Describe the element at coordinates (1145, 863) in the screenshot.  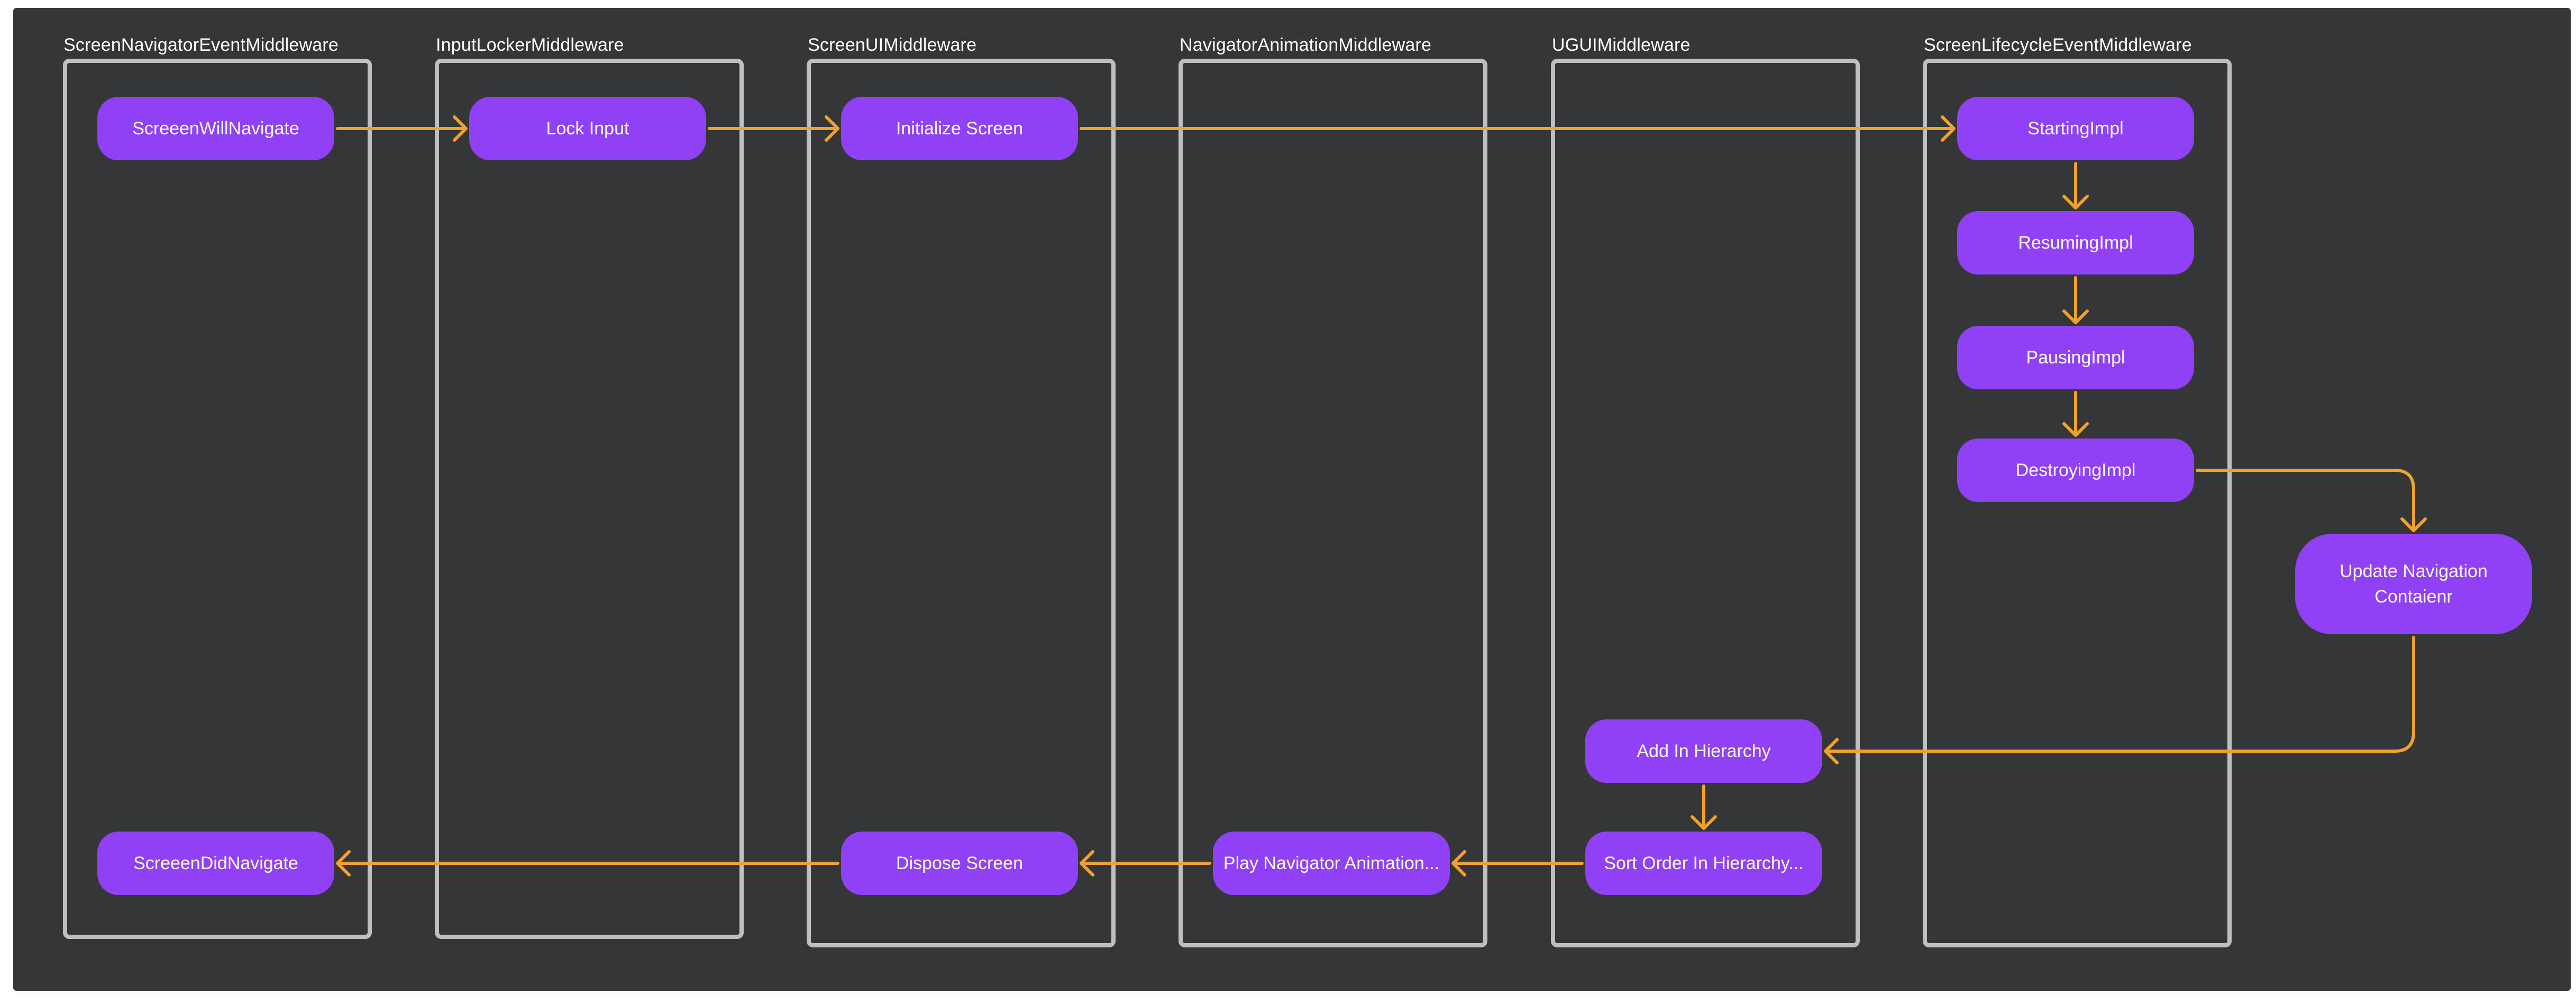
I see `arrow-play-navigator-animation-to-dispose-screen` at that location.